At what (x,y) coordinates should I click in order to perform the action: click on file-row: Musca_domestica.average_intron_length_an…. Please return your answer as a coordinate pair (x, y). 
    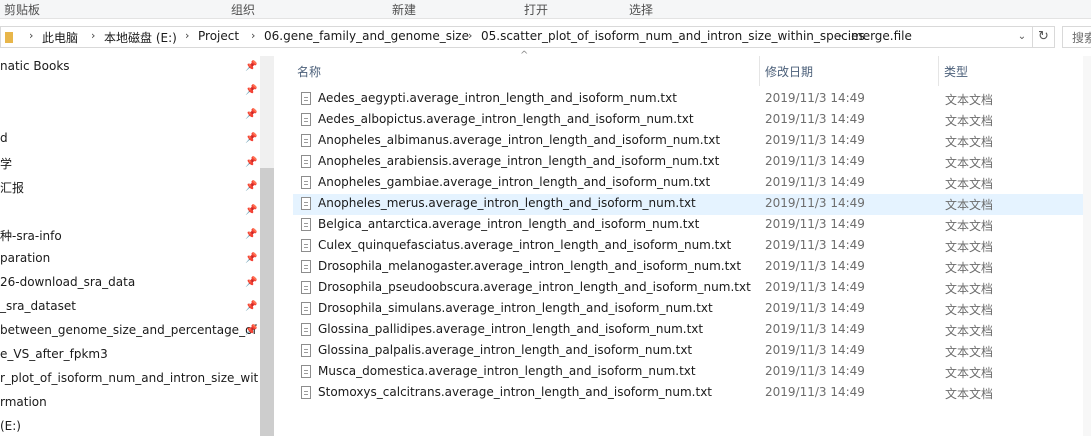
    Looking at the image, I should click on (692, 372).